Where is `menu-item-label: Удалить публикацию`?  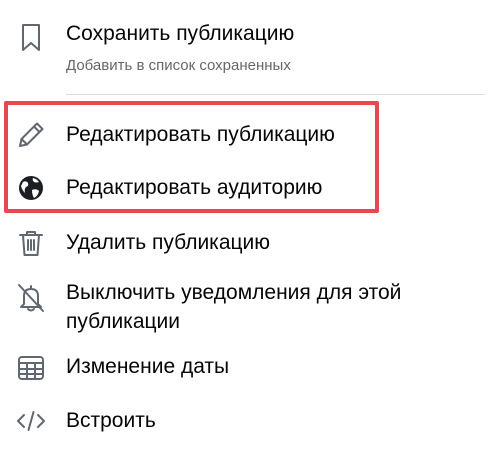
menu-item-label: Удалить публикацию is located at coordinates (168, 242).